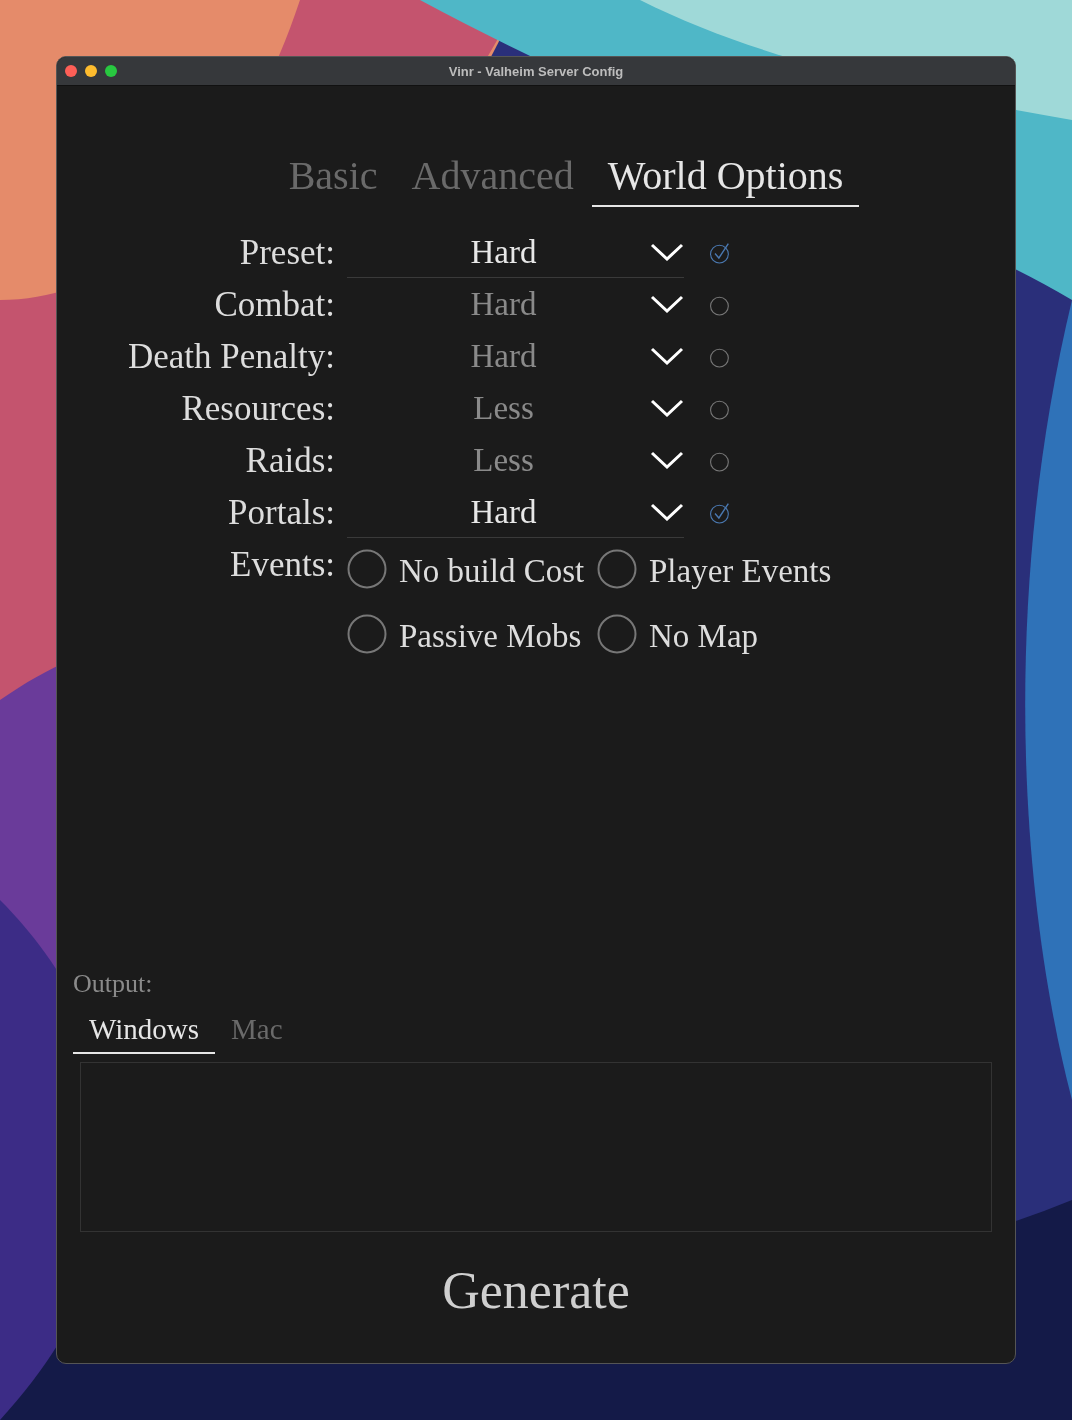  What do you see at coordinates (282, 565) in the screenshot?
I see `events-label: Events:` at bounding box center [282, 565].